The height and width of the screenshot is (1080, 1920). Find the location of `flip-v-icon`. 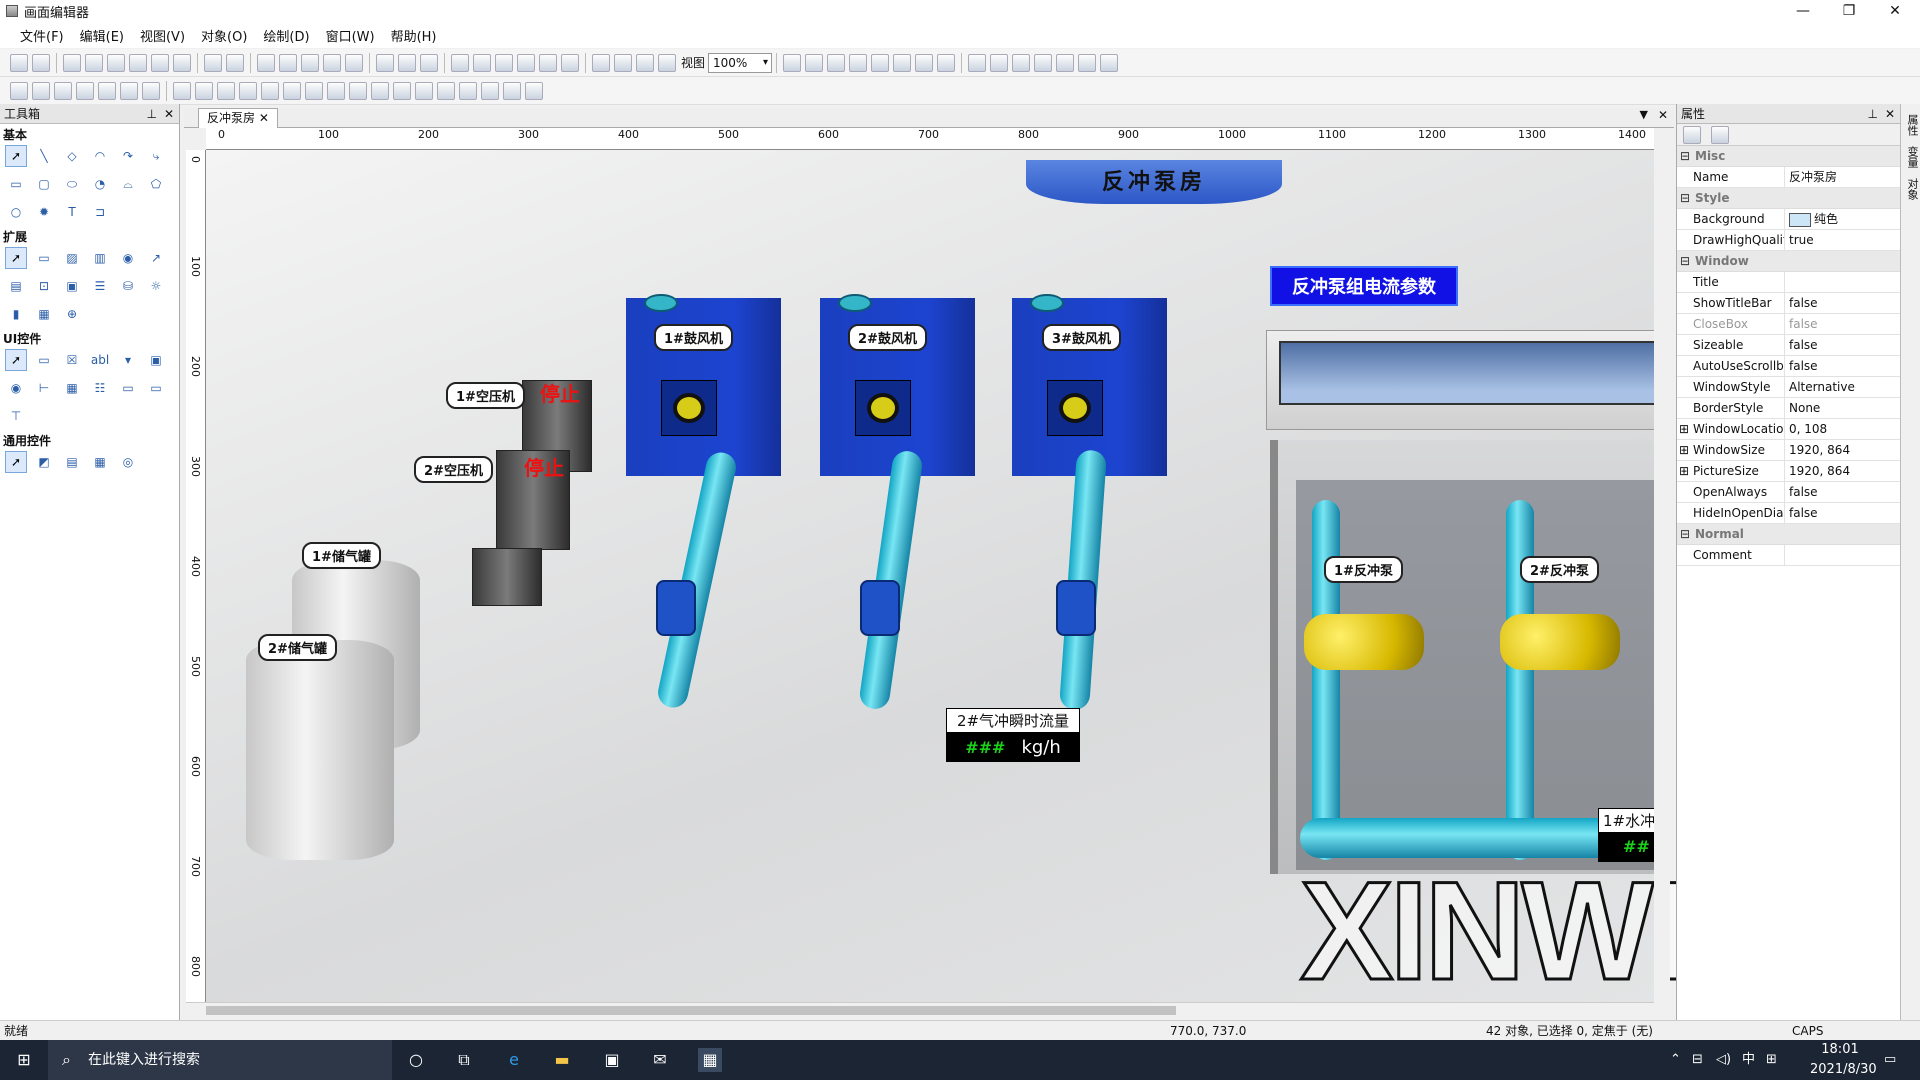

flip-v-icon is located at coordinates (226, 90).